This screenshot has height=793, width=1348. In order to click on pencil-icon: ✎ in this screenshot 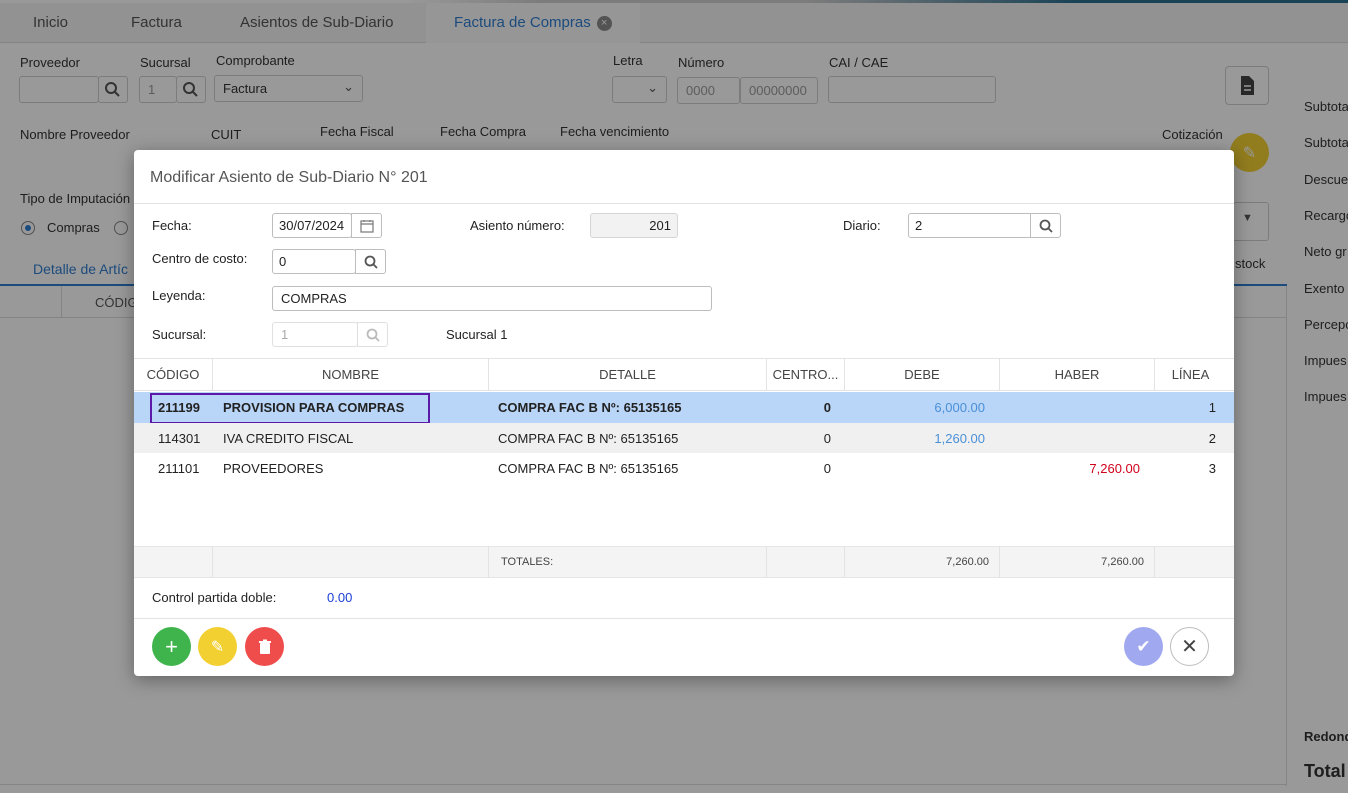, I will do `click(217, 647)`.